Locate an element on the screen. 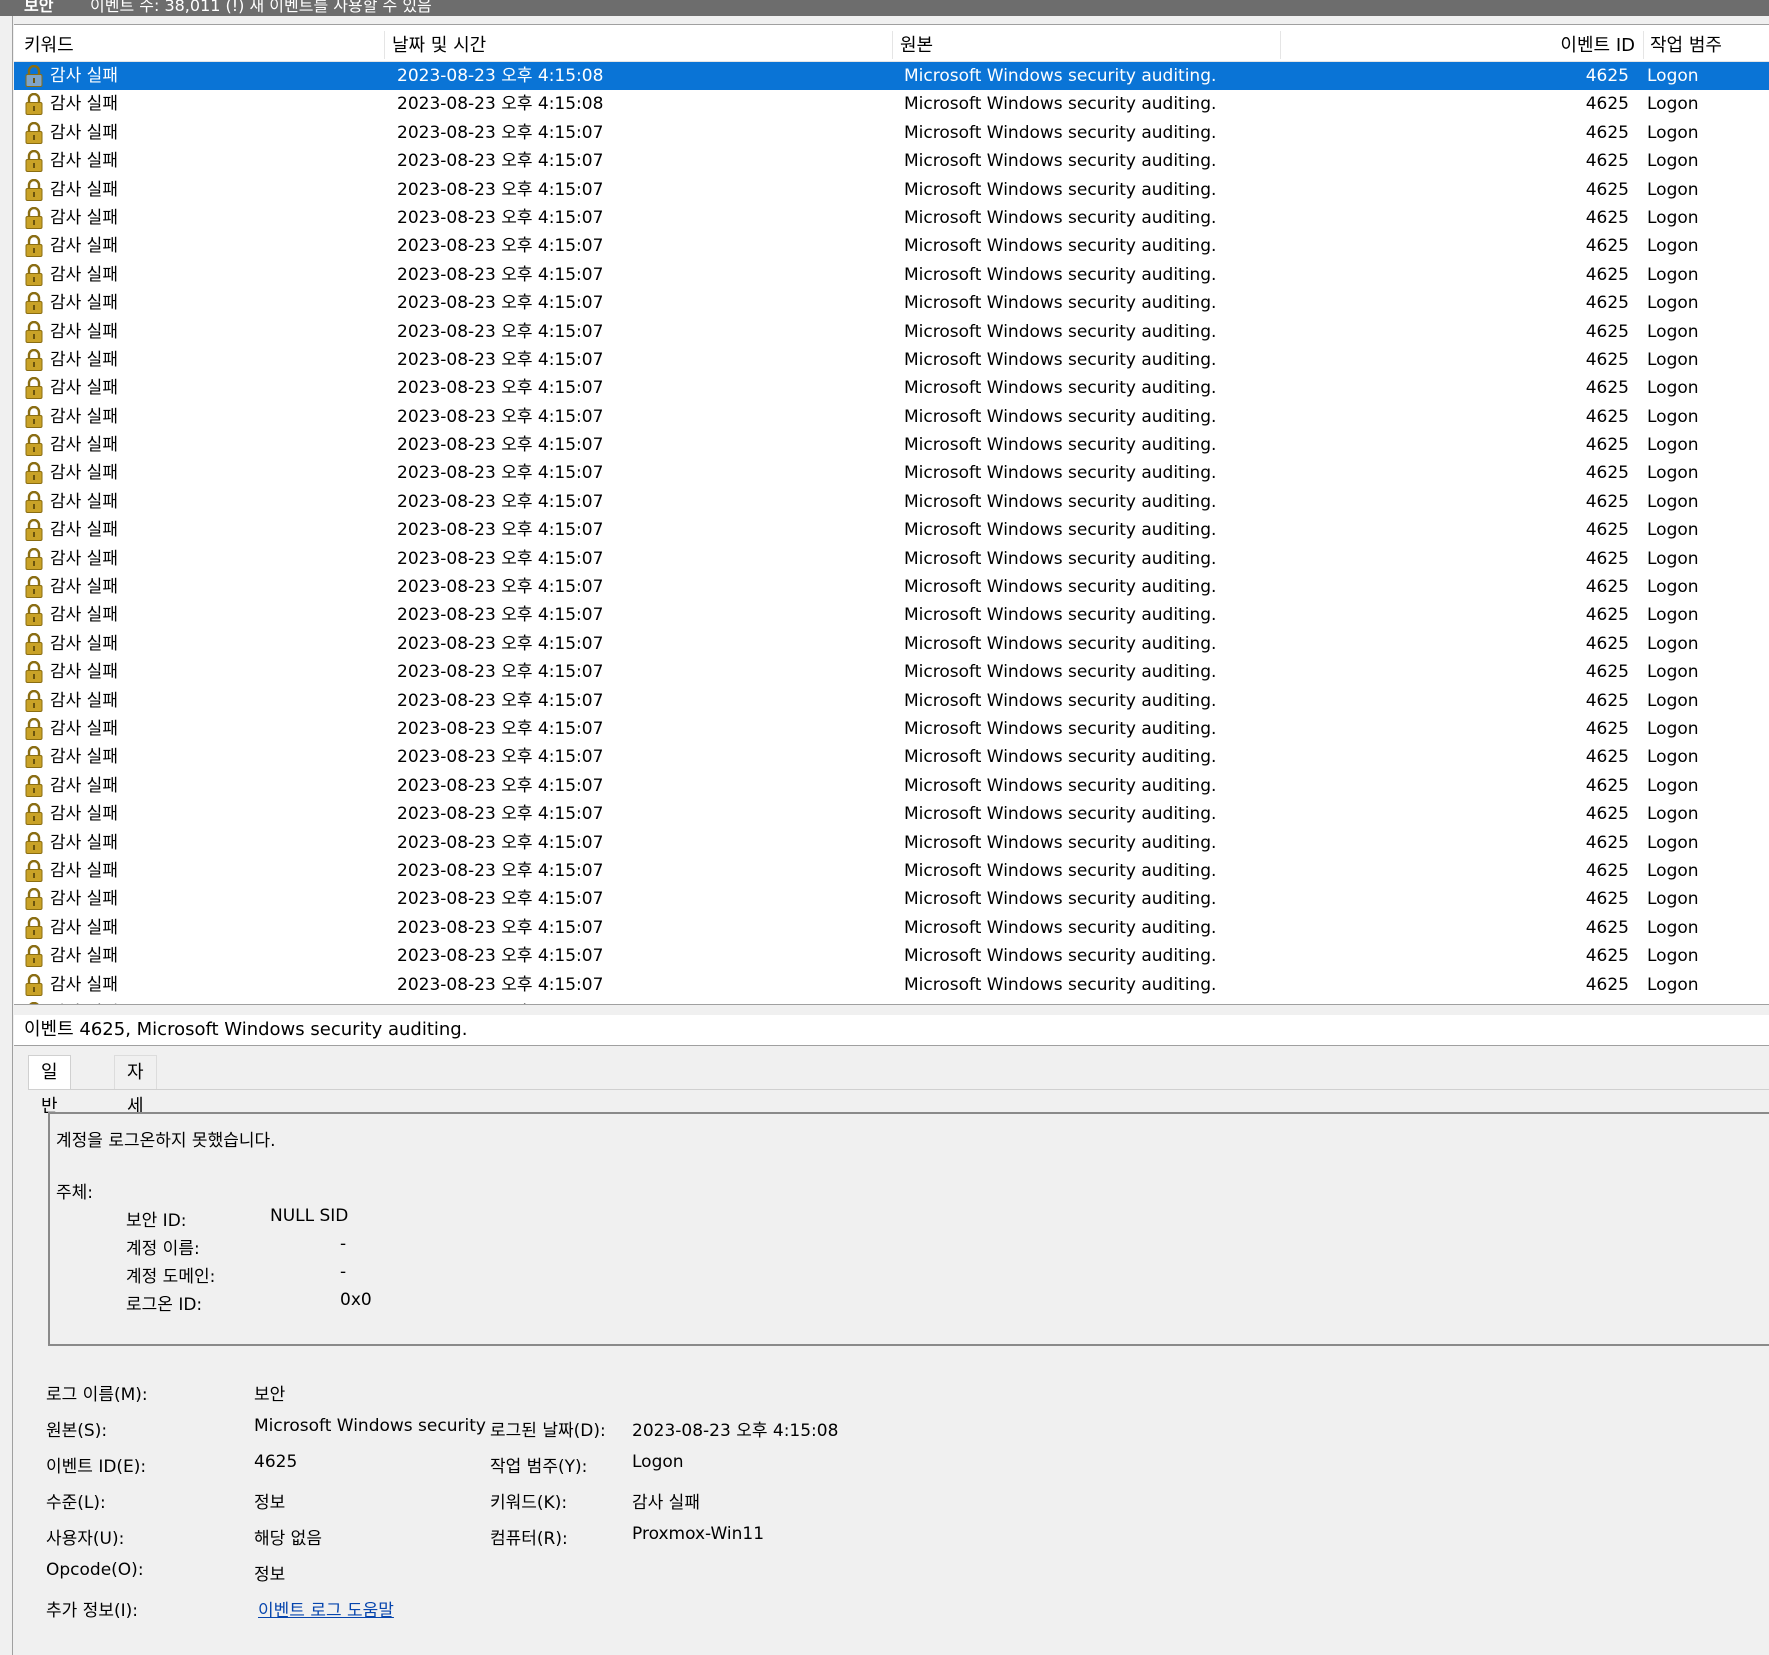 The image size is (1769, 1655). field-security-id-value: NULL SID is located at coordinates (309, 1216).